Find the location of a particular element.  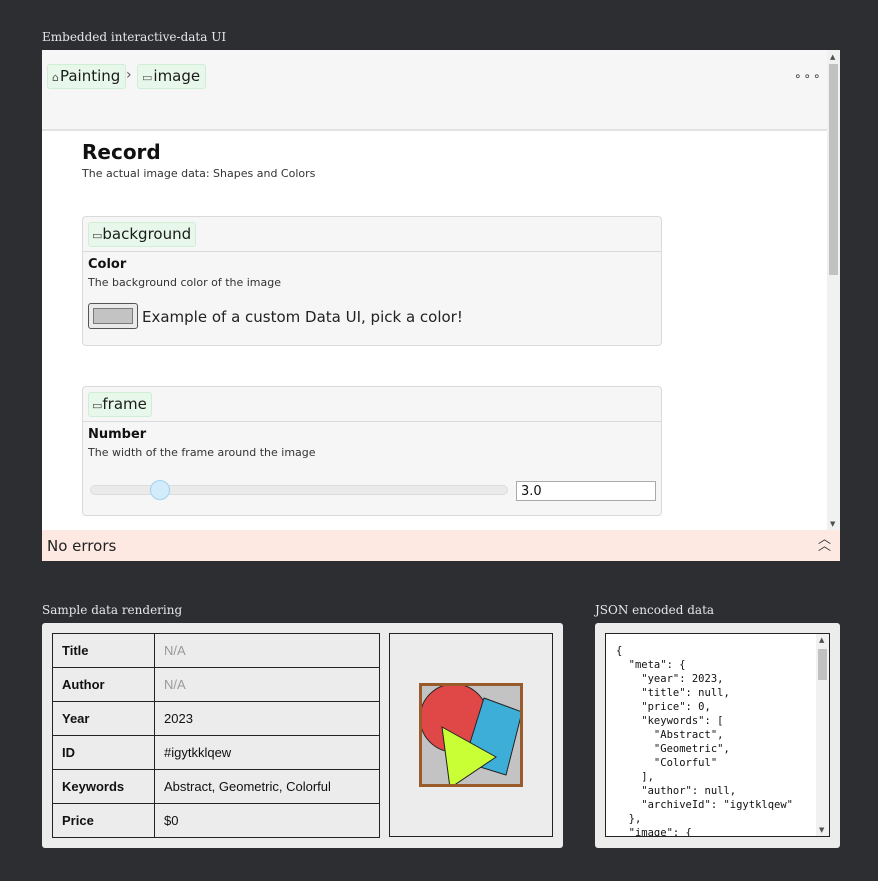

breadcrumb-root-label: Painting is located at coordinates (90, 76).